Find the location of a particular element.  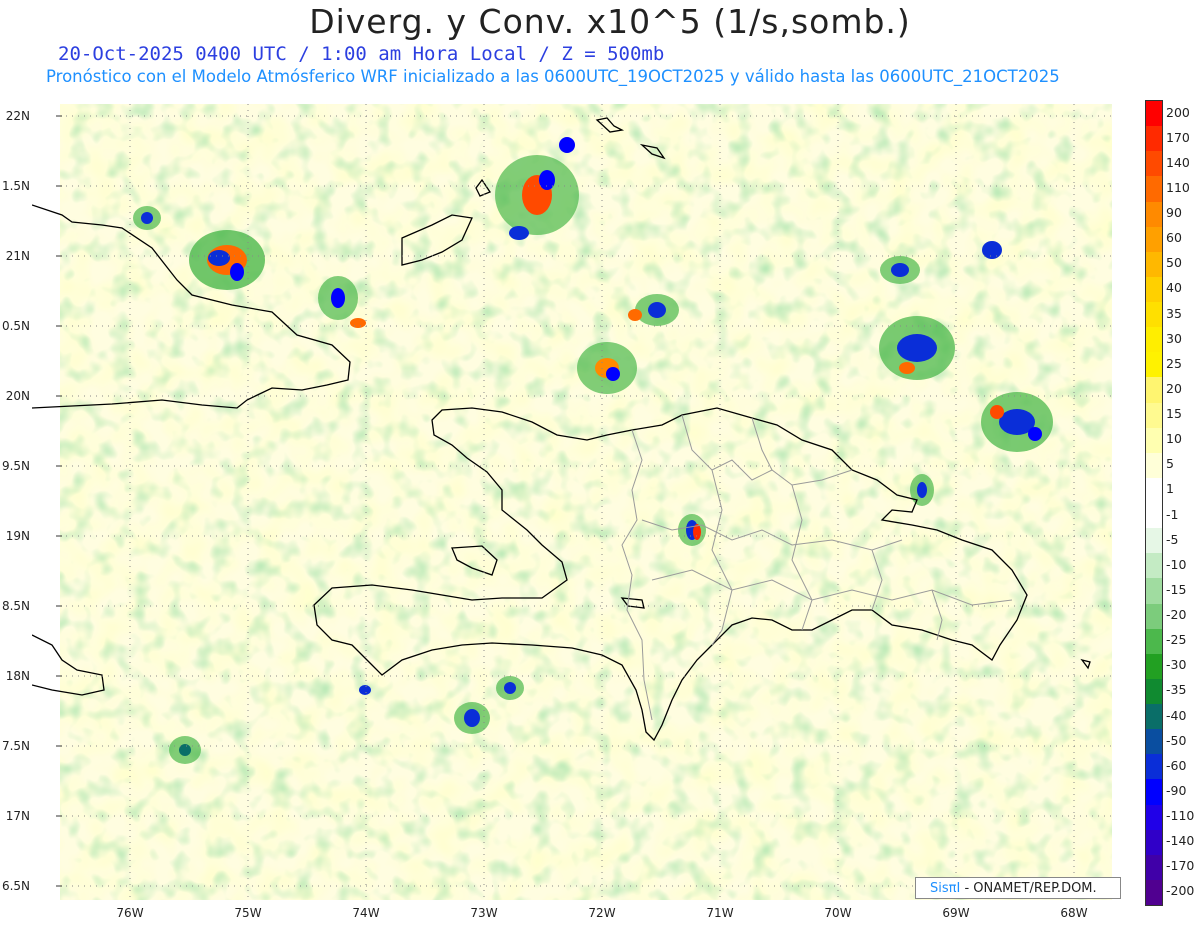

credit-text: - ONAMET/REP.DOM. is located at coordinates (1028, 888).